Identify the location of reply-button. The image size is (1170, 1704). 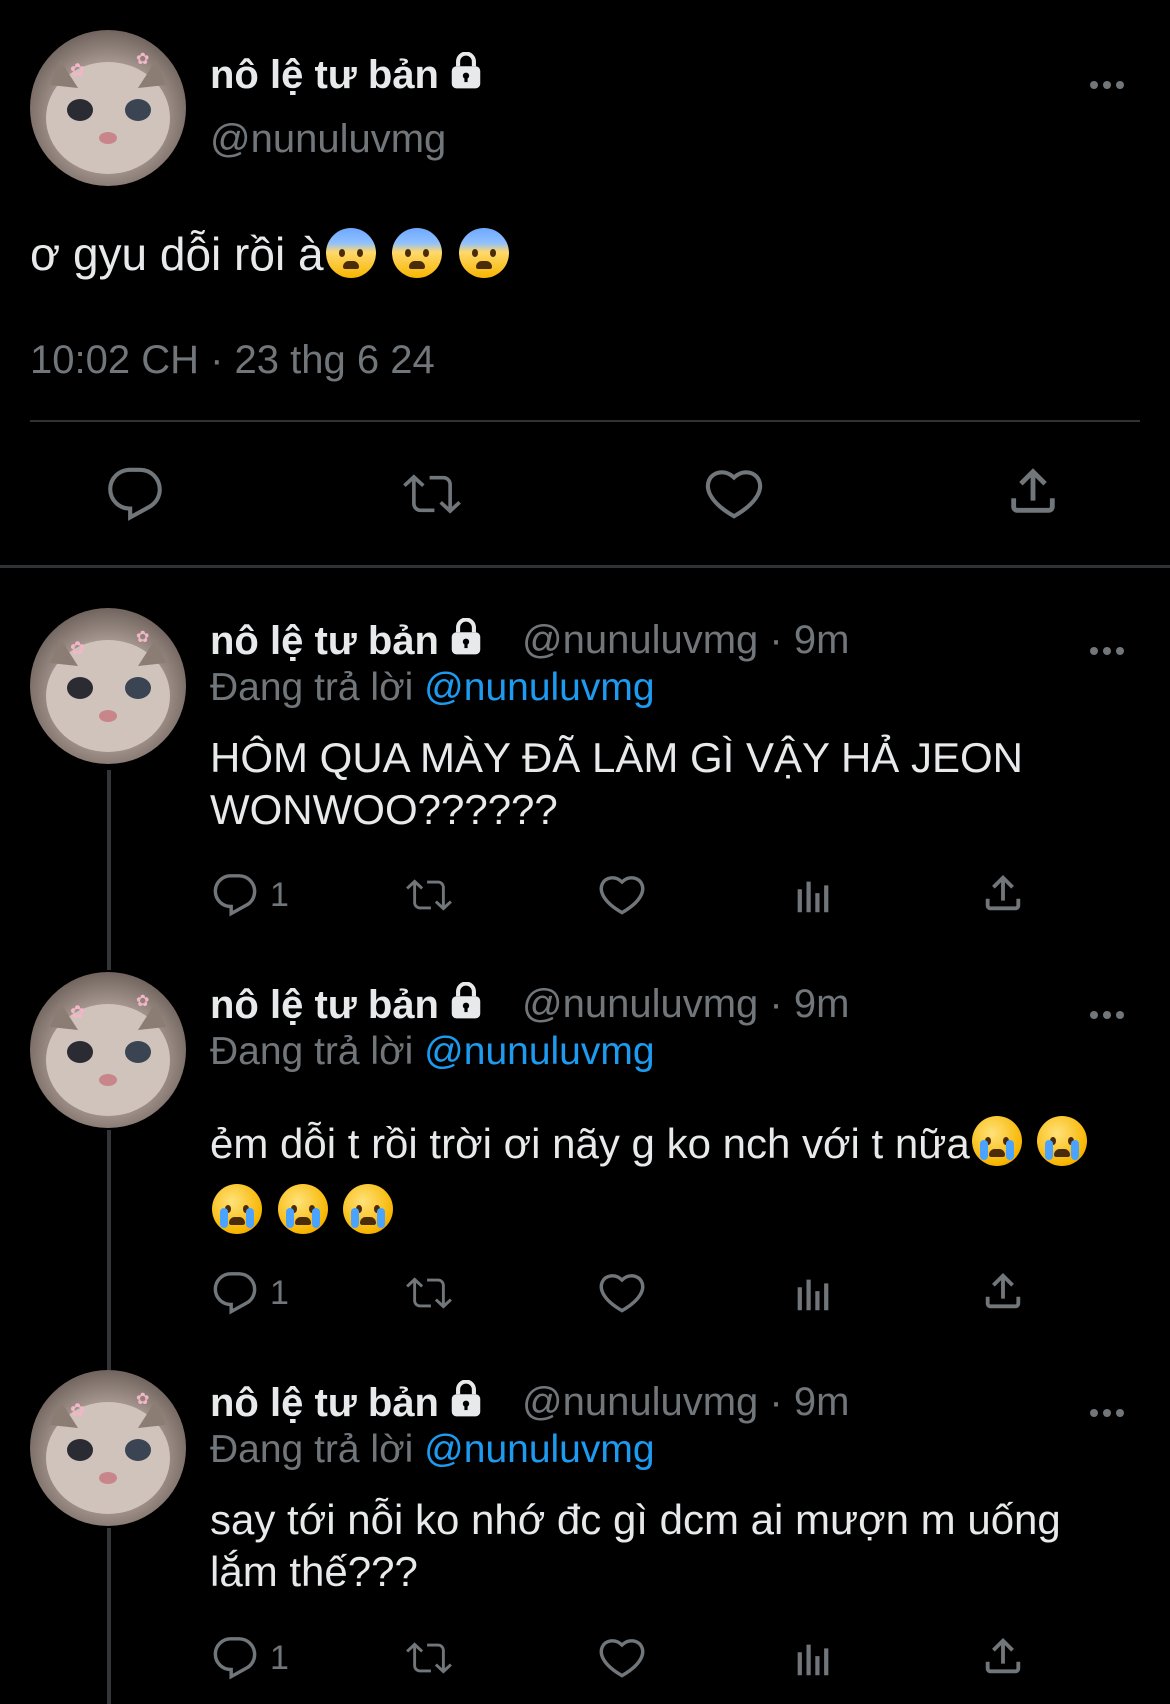
(135, 494).